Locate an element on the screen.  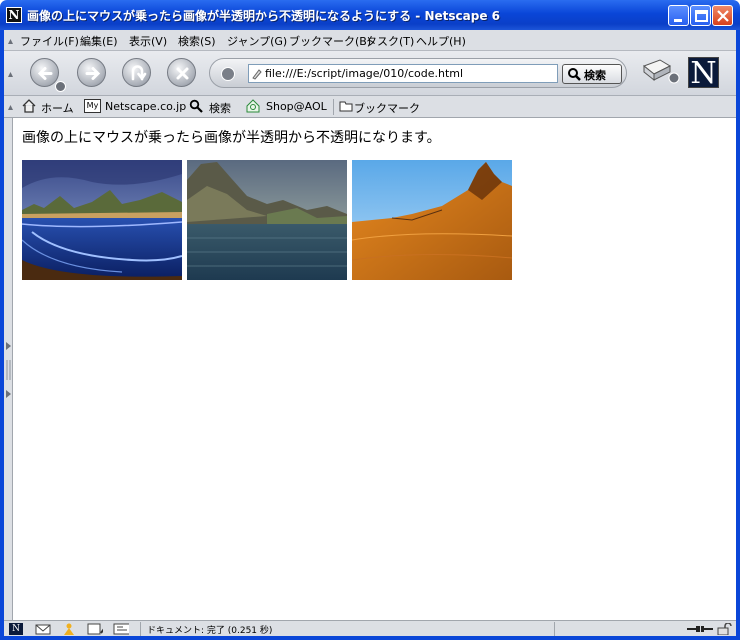
window-frame-bottom is located at coordinates (370, 638).